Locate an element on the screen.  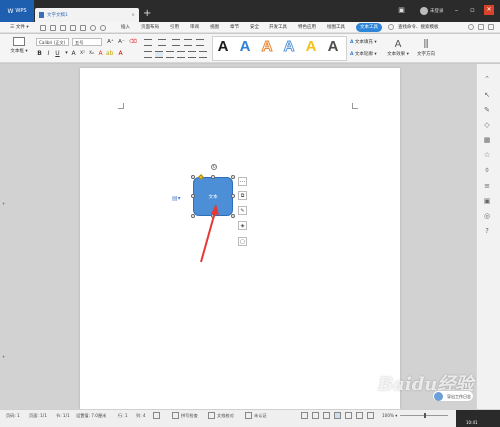
shape-outline-icon: ✎ is located at coordinates (242, 210).